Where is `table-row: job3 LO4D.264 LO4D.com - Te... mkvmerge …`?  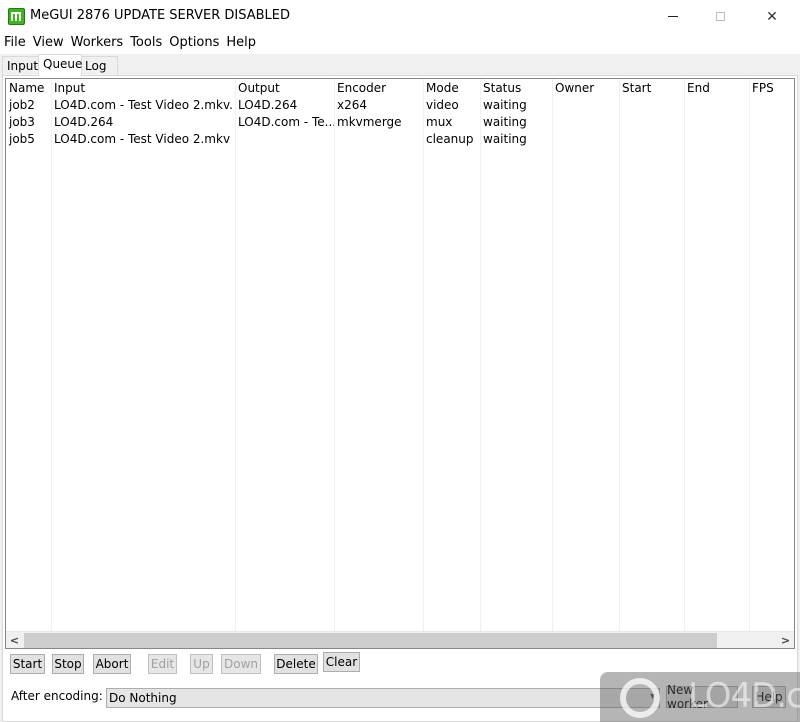
table-row: job3 LO4D.264 LO4D.com - Te... mkvmerge … is located at coordinates (400, 122).